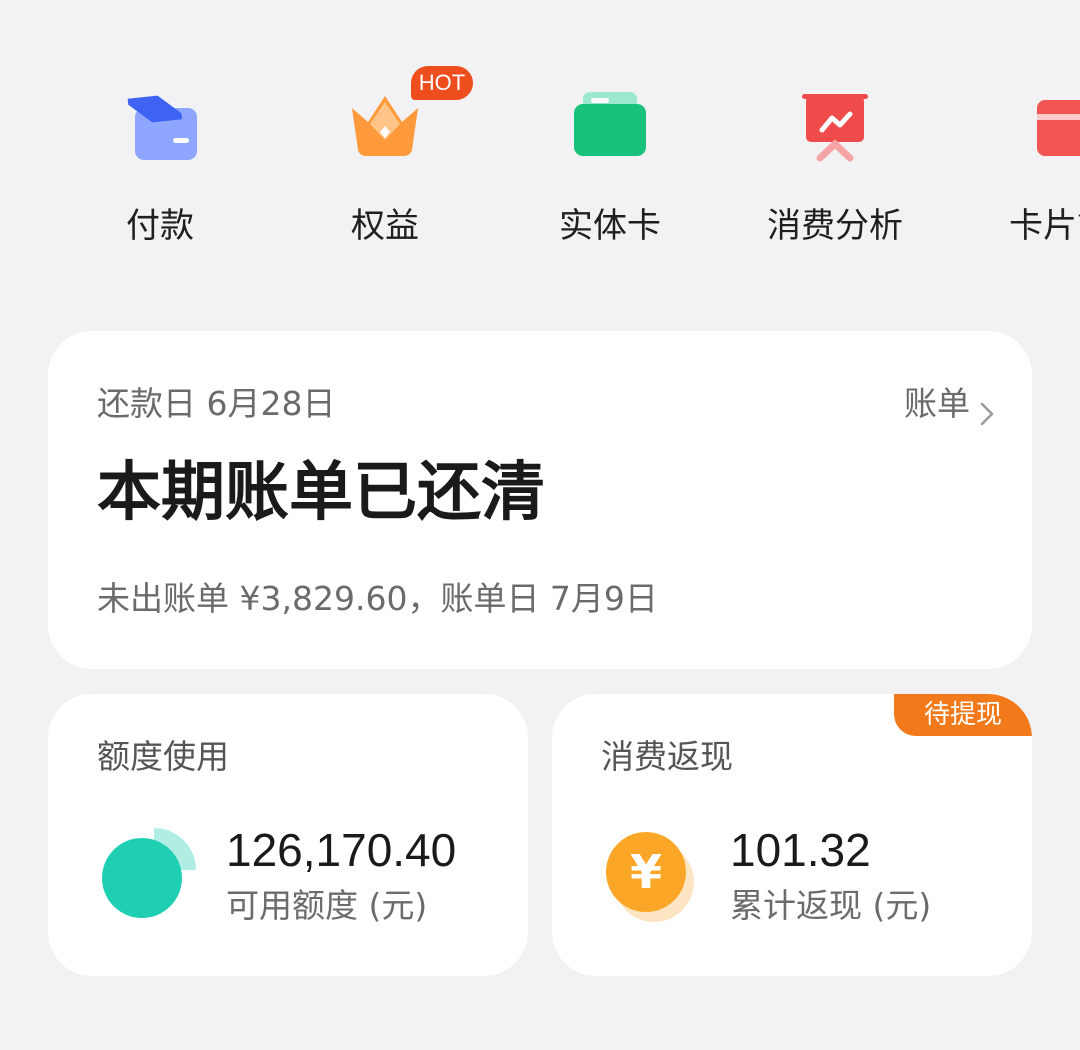 This screenshot has height=1050, width=1080. I want to click on bill-link: 账单, so click(949, 409).